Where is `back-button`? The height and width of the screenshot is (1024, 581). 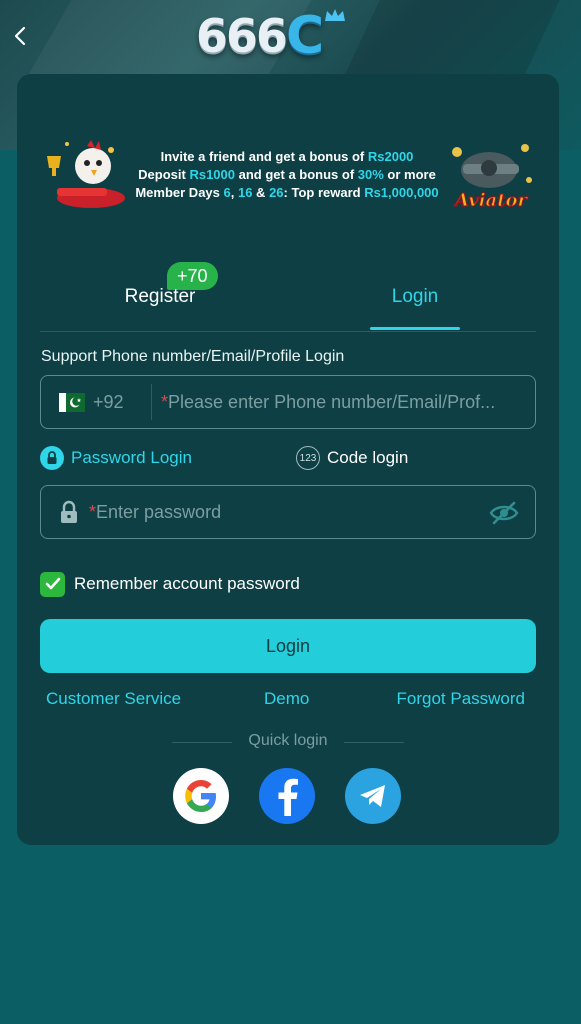
back-button is located at coordinates (20, 36).